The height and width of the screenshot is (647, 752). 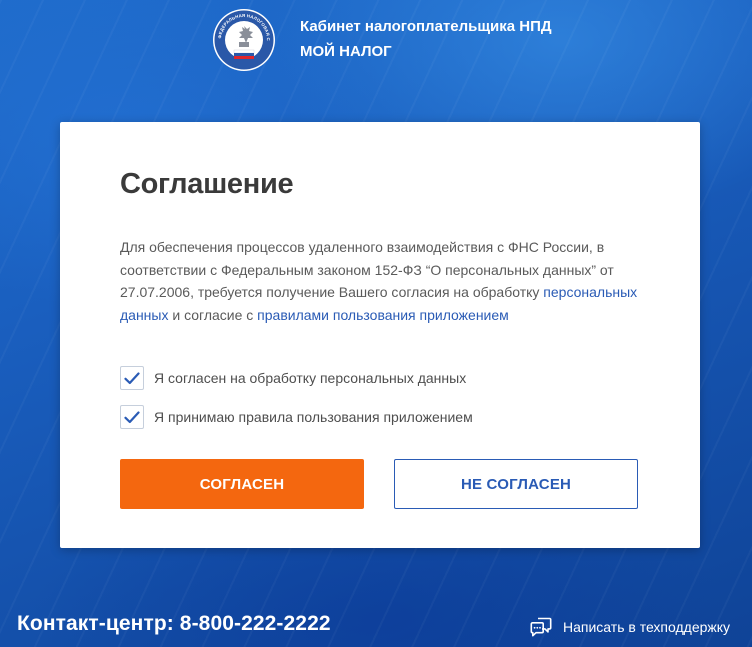 What do you see at coordinates (242, 484) in the screenshot?
I see `agree-button: СОГЛАСЕН` at bounding box center [242, 484].